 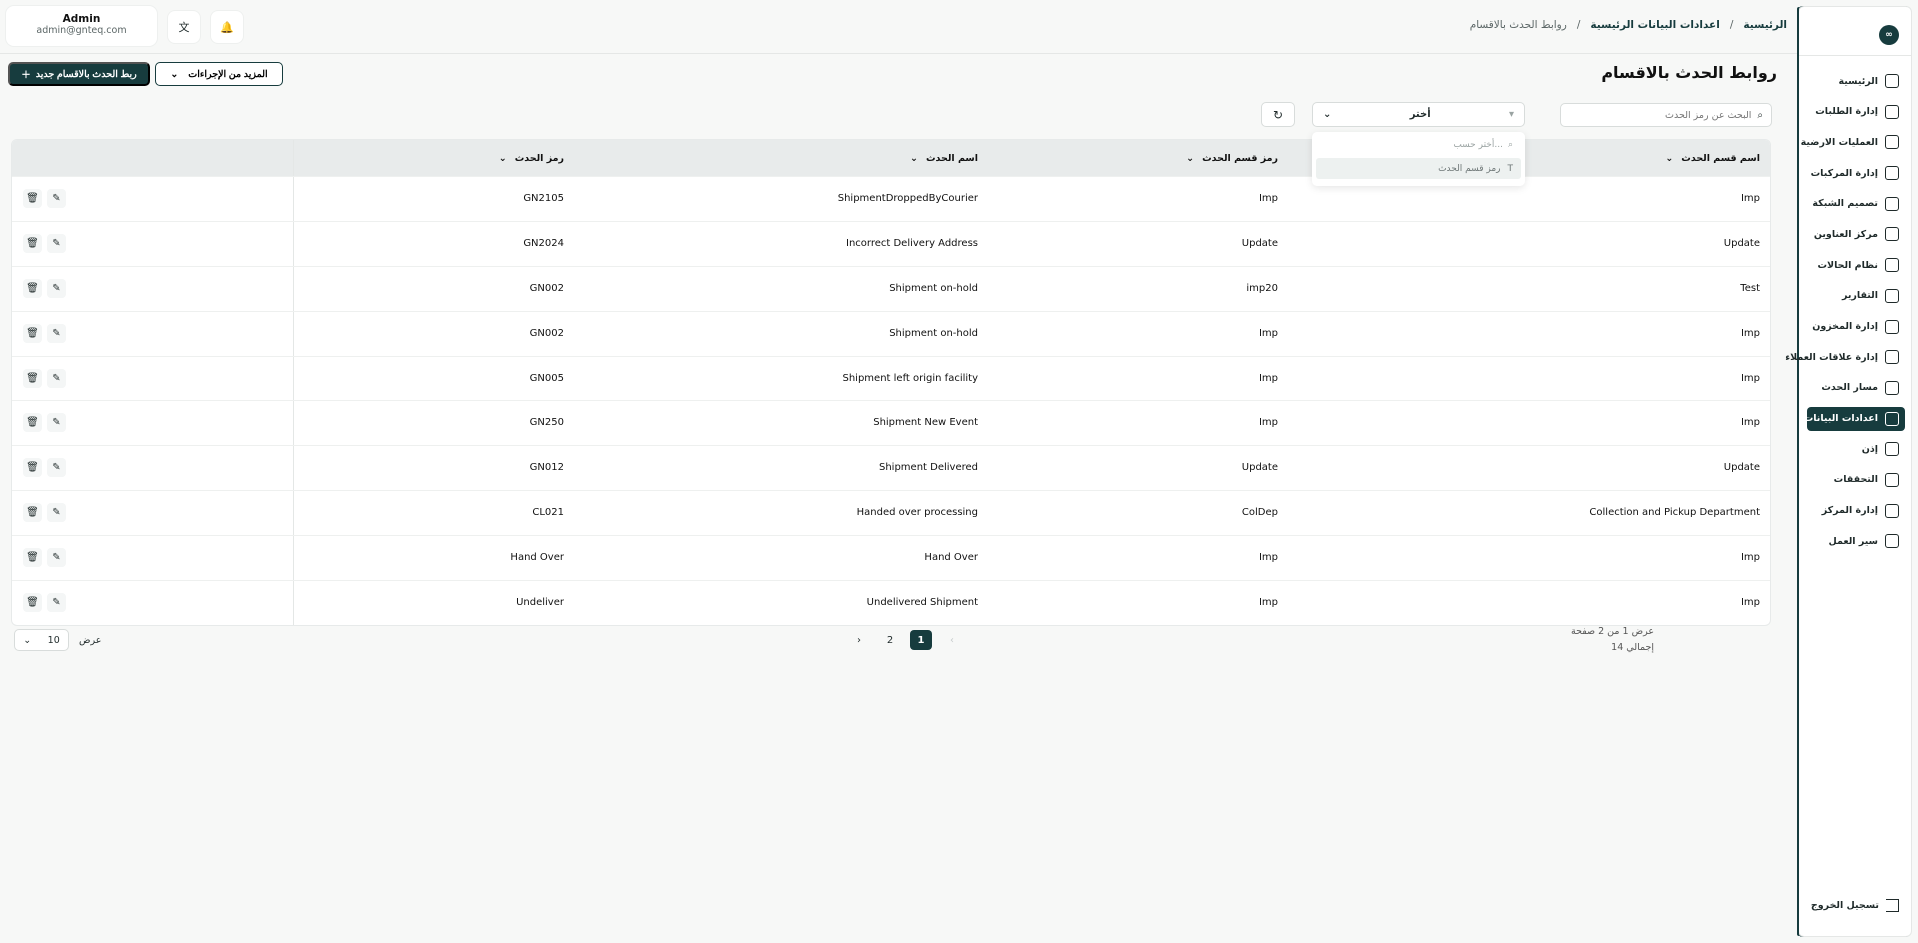 What do you see at coordinates (1612, 640) in the screenshot?
I see `pagination-summary: عرض 1 من 2 صفحة إجمالي 14` at bounding box center [1612, 640].